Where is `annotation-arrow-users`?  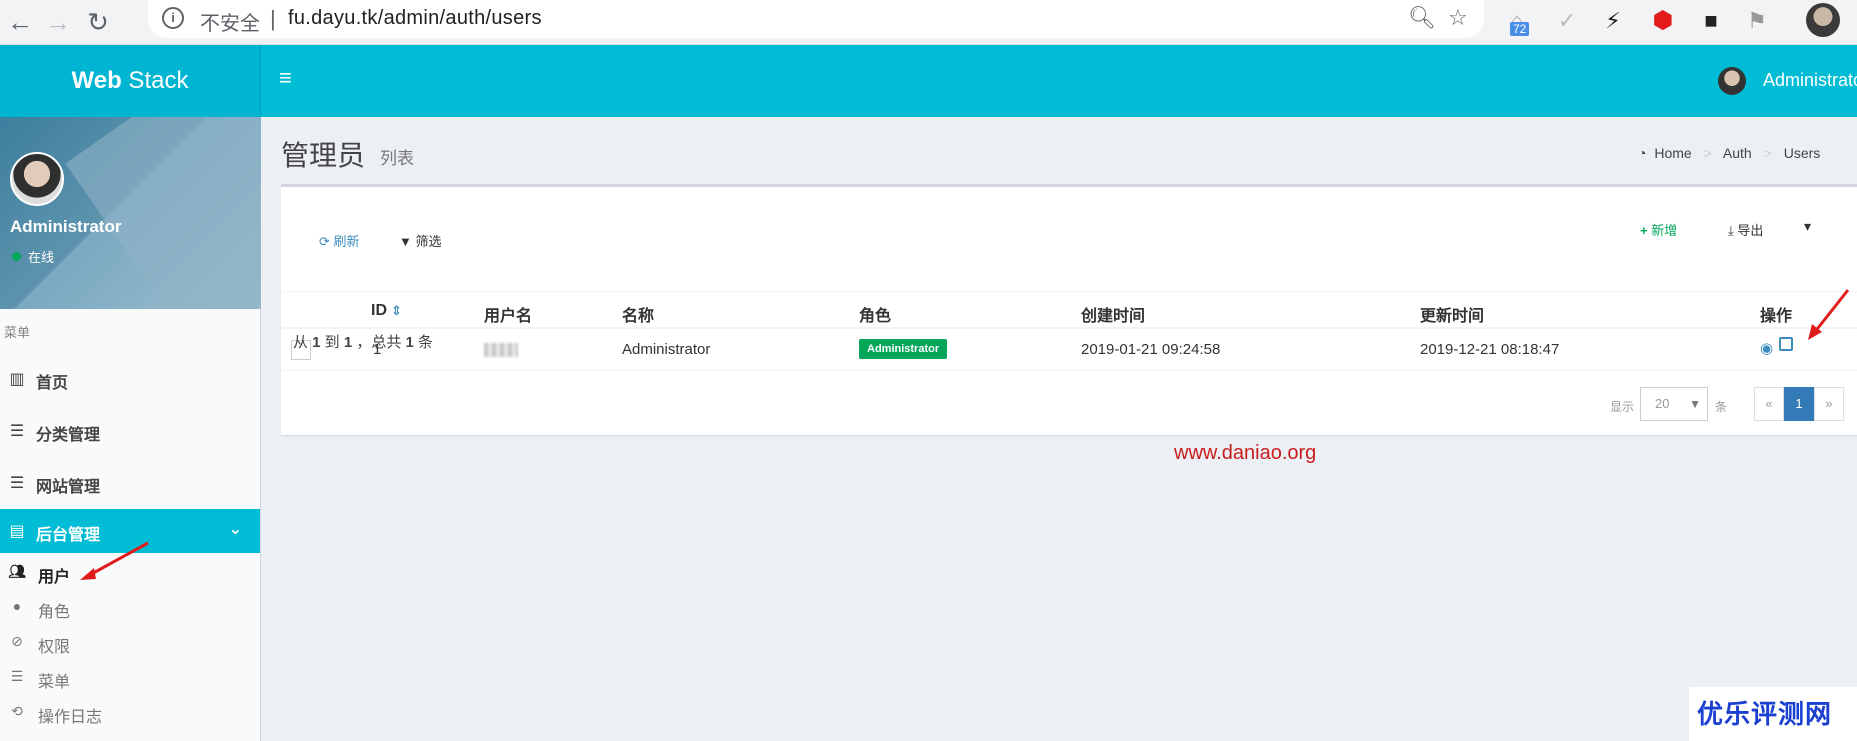
annotation-arrow-users is located at coordinates (117, 560).